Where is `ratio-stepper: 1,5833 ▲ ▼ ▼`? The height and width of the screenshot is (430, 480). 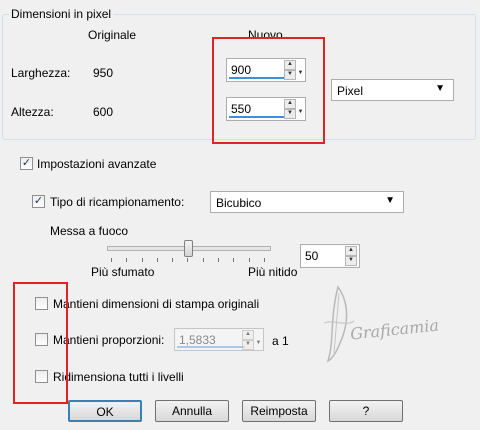
ratio-stepper: 1,5833 ▲ ▼ ▼ is located at coordinates (219, 339).